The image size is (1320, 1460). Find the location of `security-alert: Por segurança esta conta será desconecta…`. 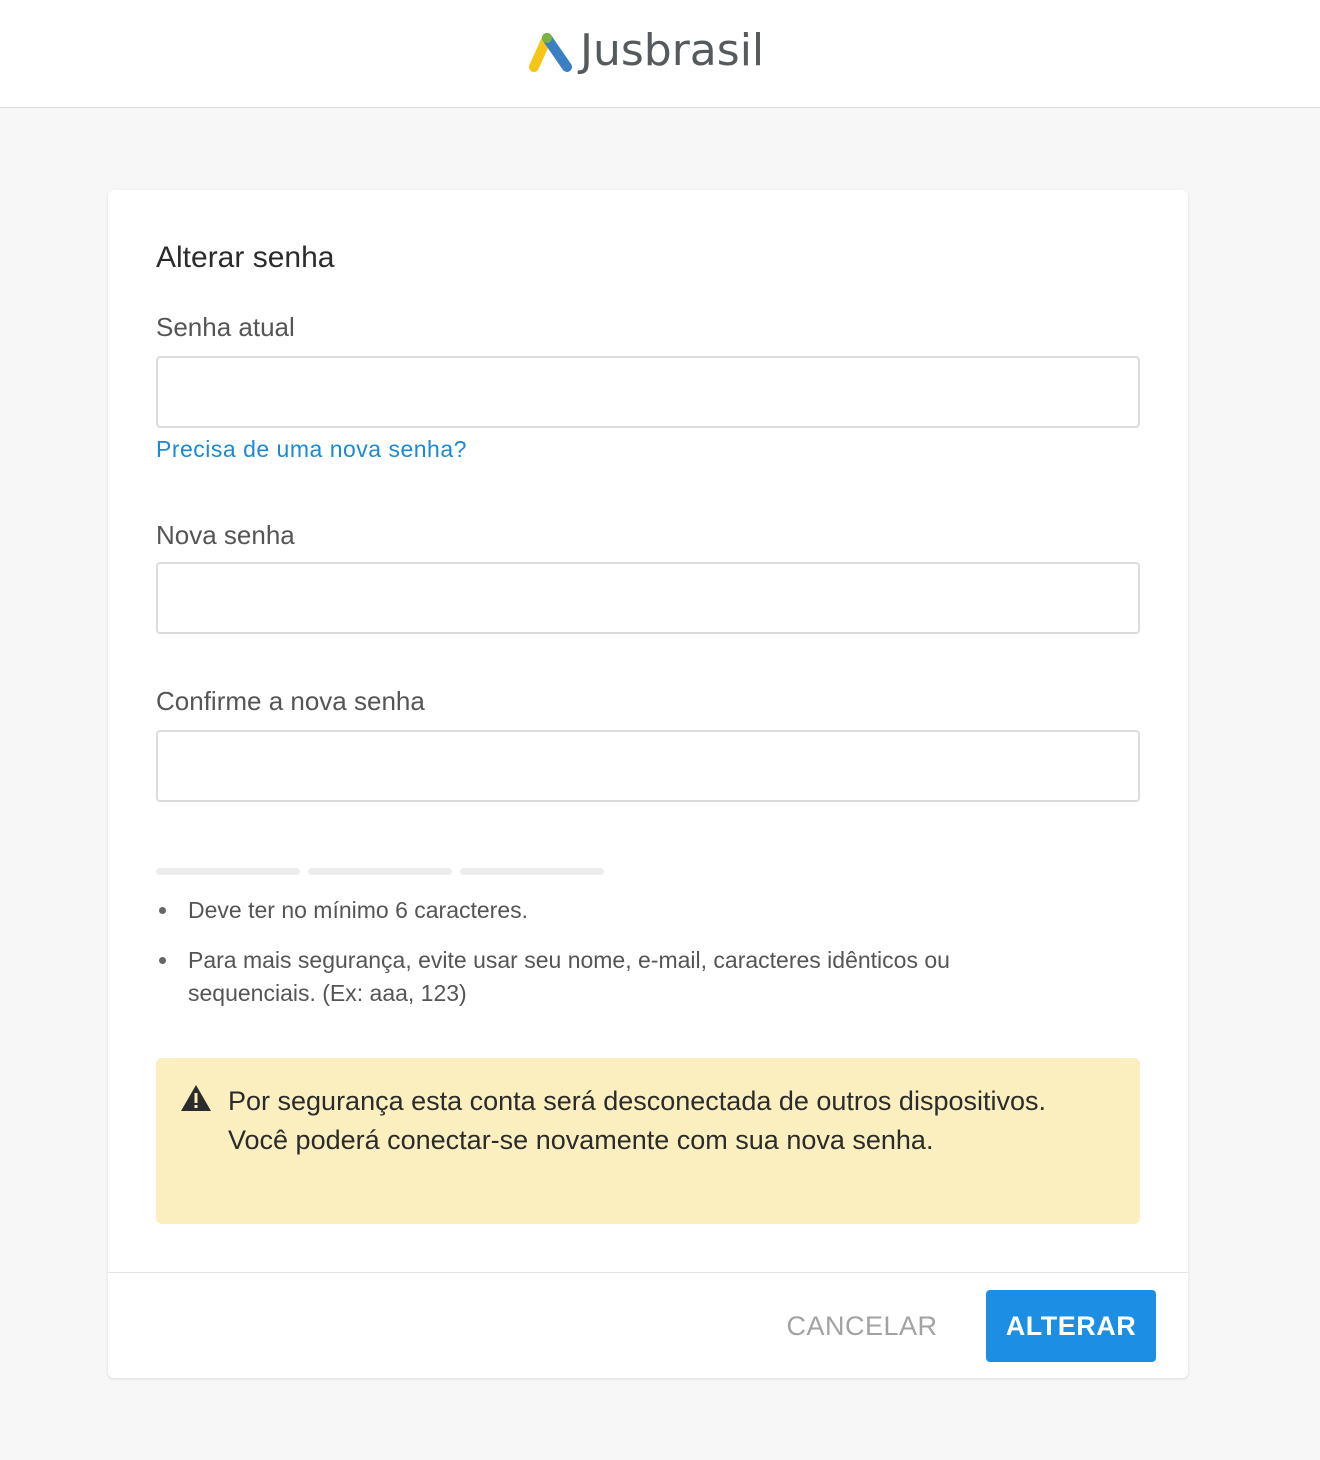

security-alert: Por segurança esta conta será desconecta… is located at coordinates (648, 1141).